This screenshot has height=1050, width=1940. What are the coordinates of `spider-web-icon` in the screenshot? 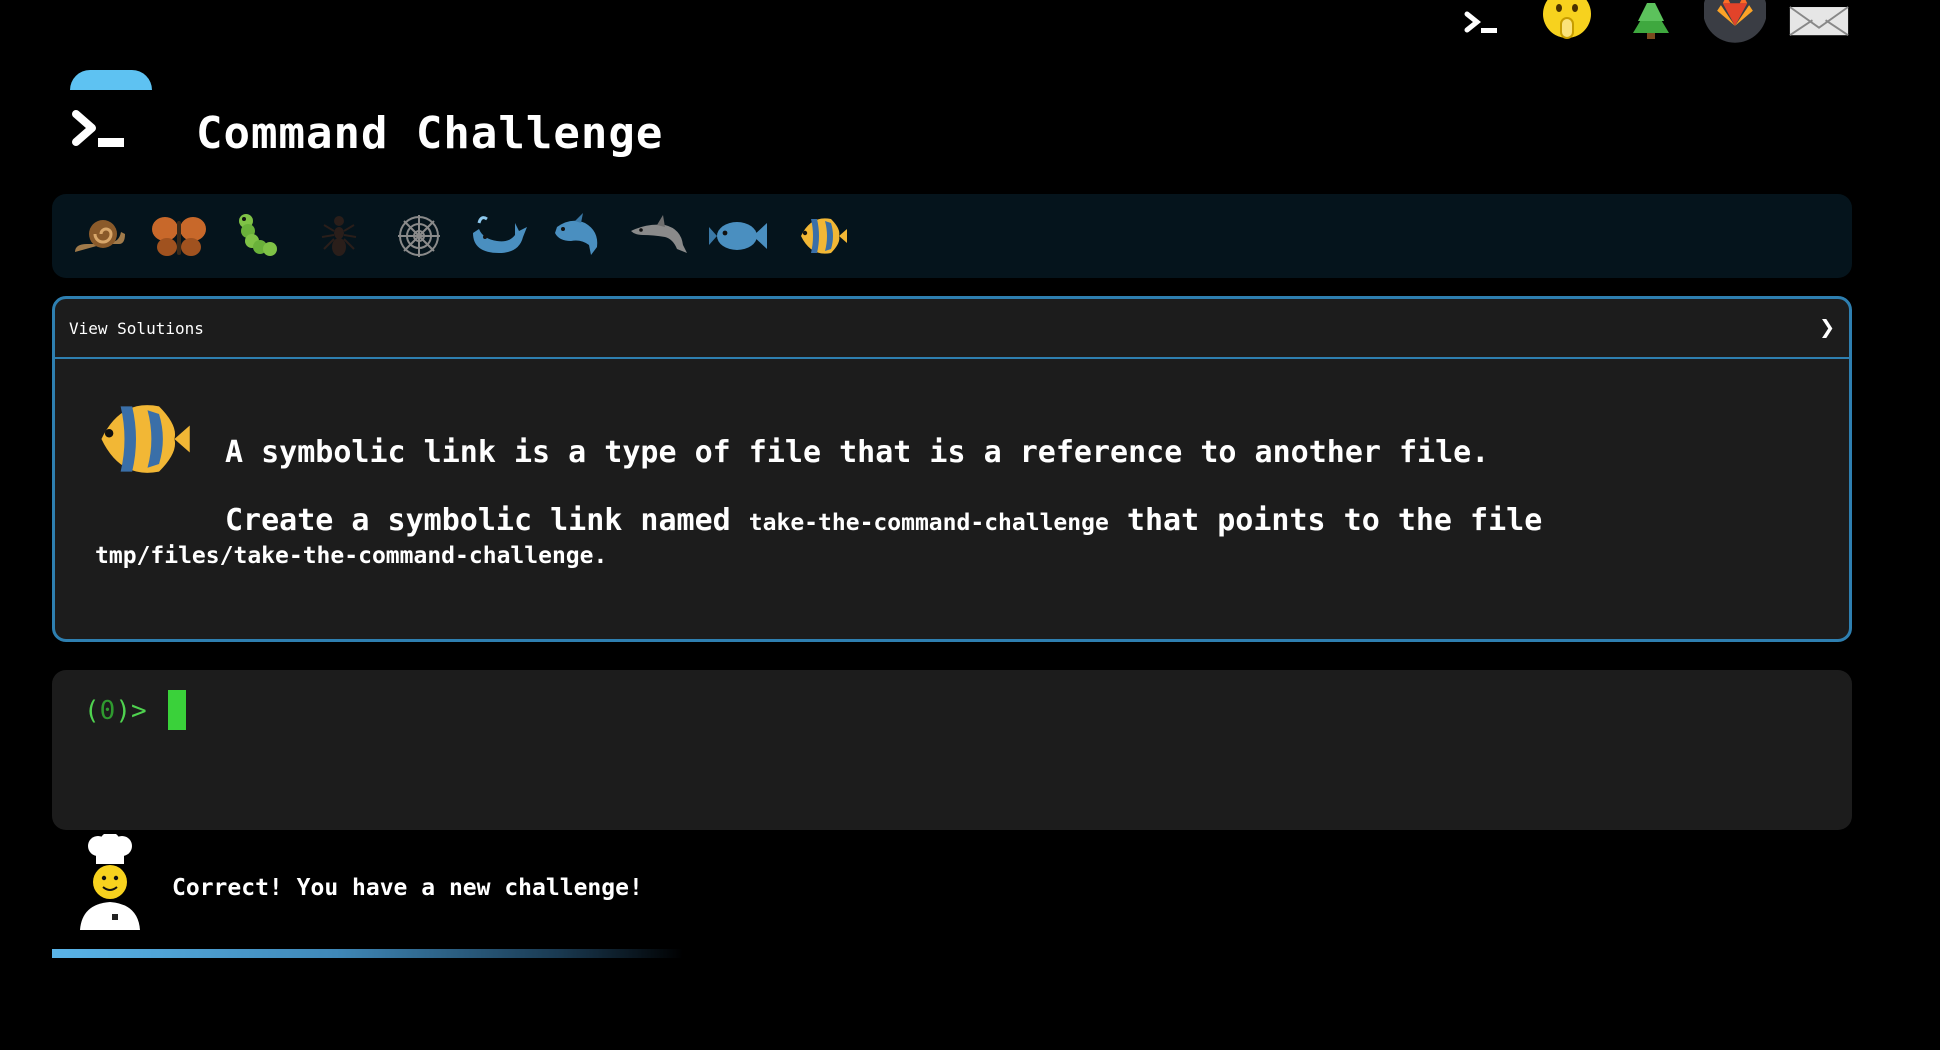 It's located at (419, 236).